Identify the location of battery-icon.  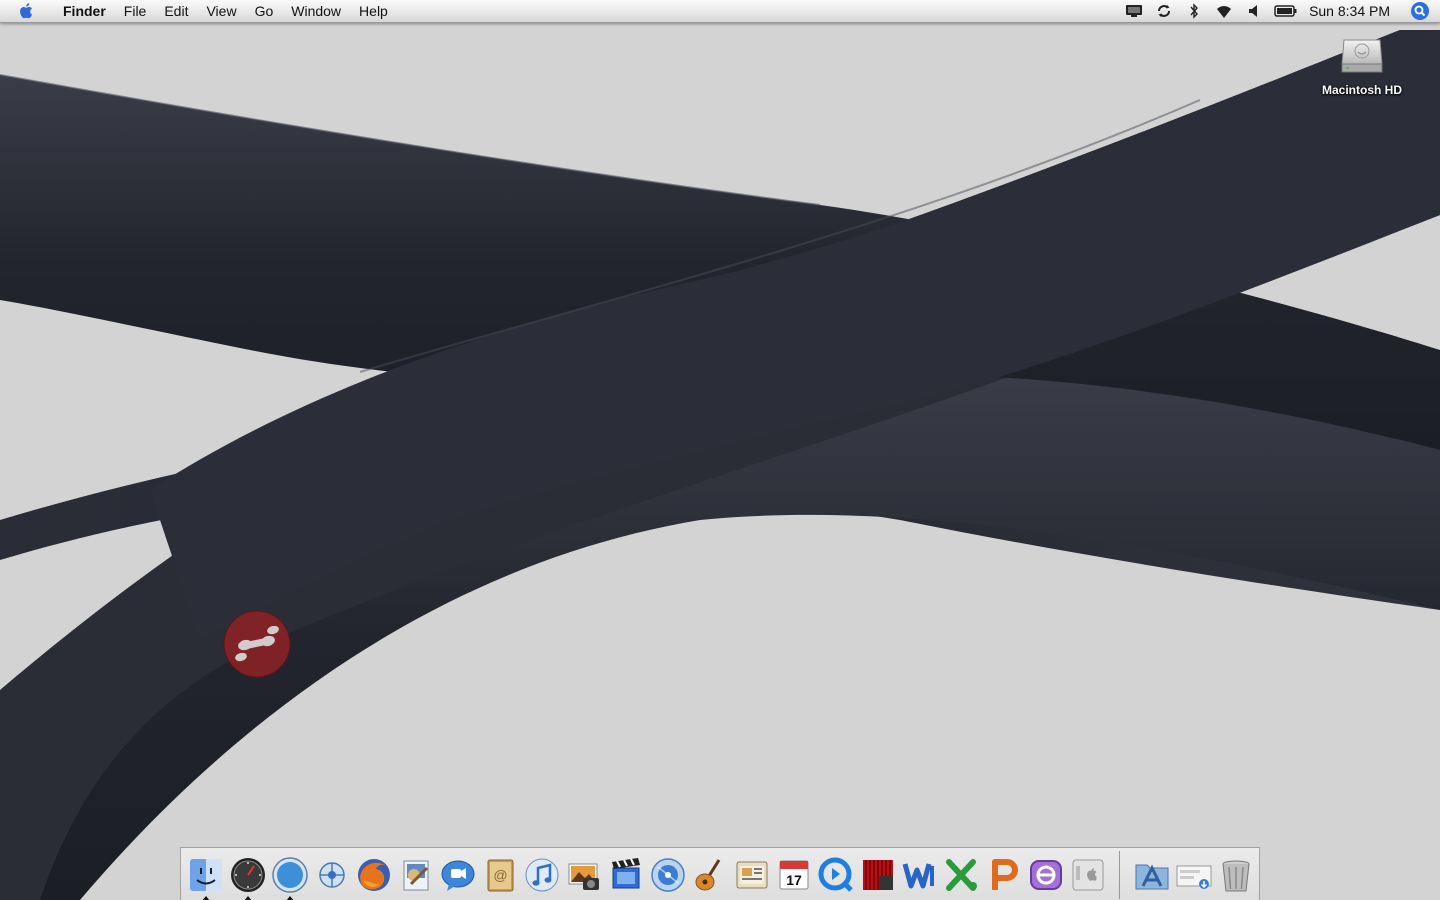
(1286, 11).